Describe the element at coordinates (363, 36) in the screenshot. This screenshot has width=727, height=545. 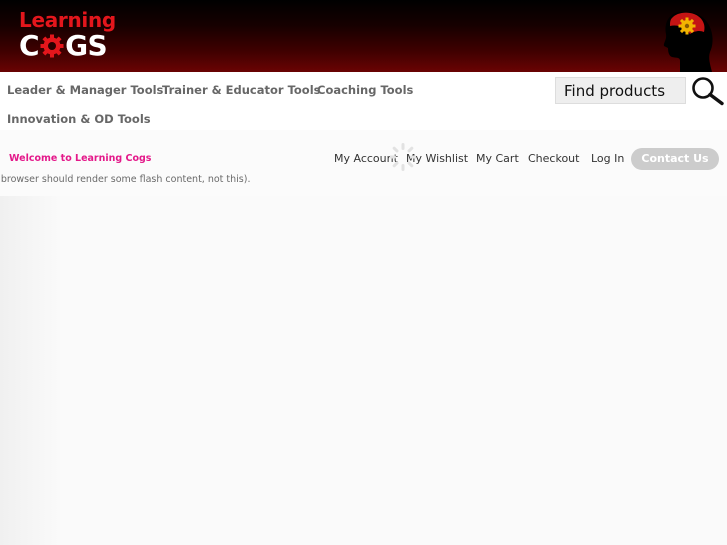
I see `site-header: Learning C GS` at that location.